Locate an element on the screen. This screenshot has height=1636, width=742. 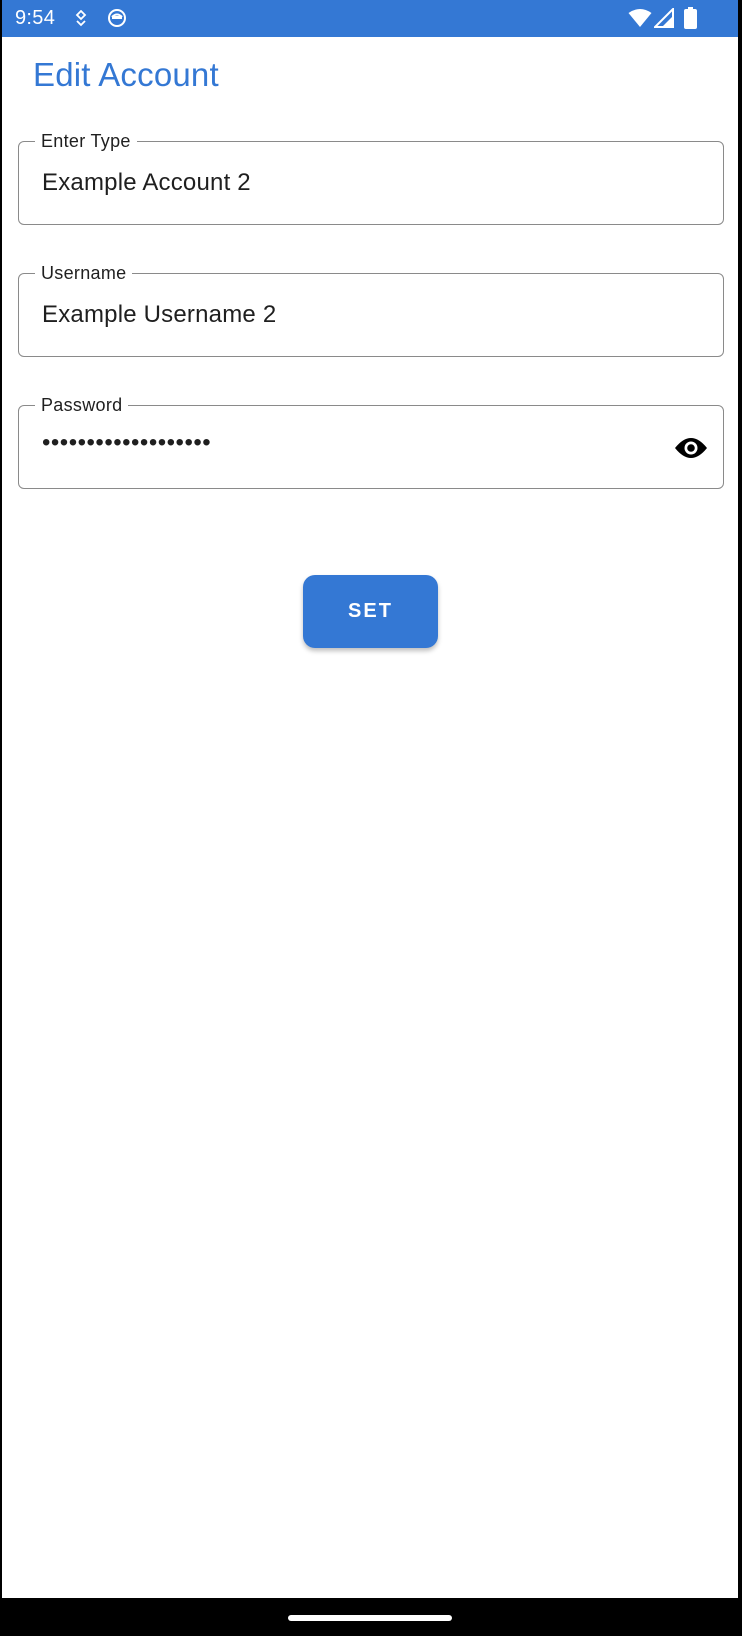
password-field: Password ••••••••••••••••••• is located at coordinates (371, 441).